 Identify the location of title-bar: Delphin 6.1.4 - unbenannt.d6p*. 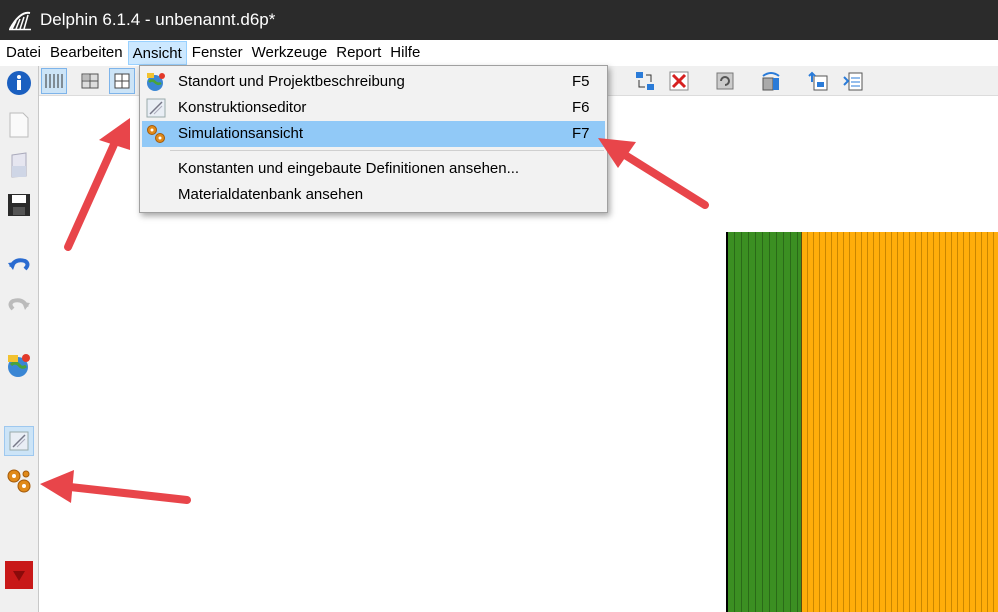
(499, 20).